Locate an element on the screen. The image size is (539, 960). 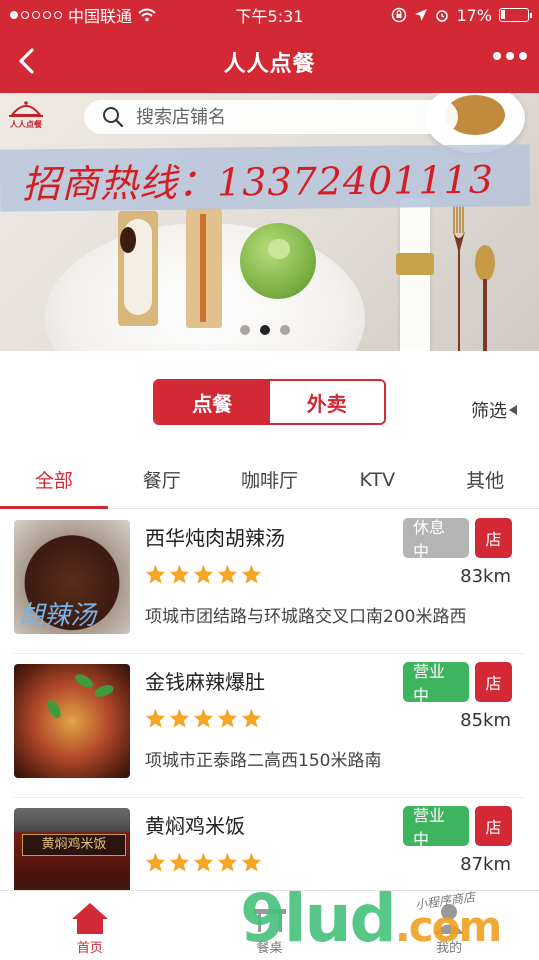
app-logo: 人人点餐 is located at coordinates (26, 114).